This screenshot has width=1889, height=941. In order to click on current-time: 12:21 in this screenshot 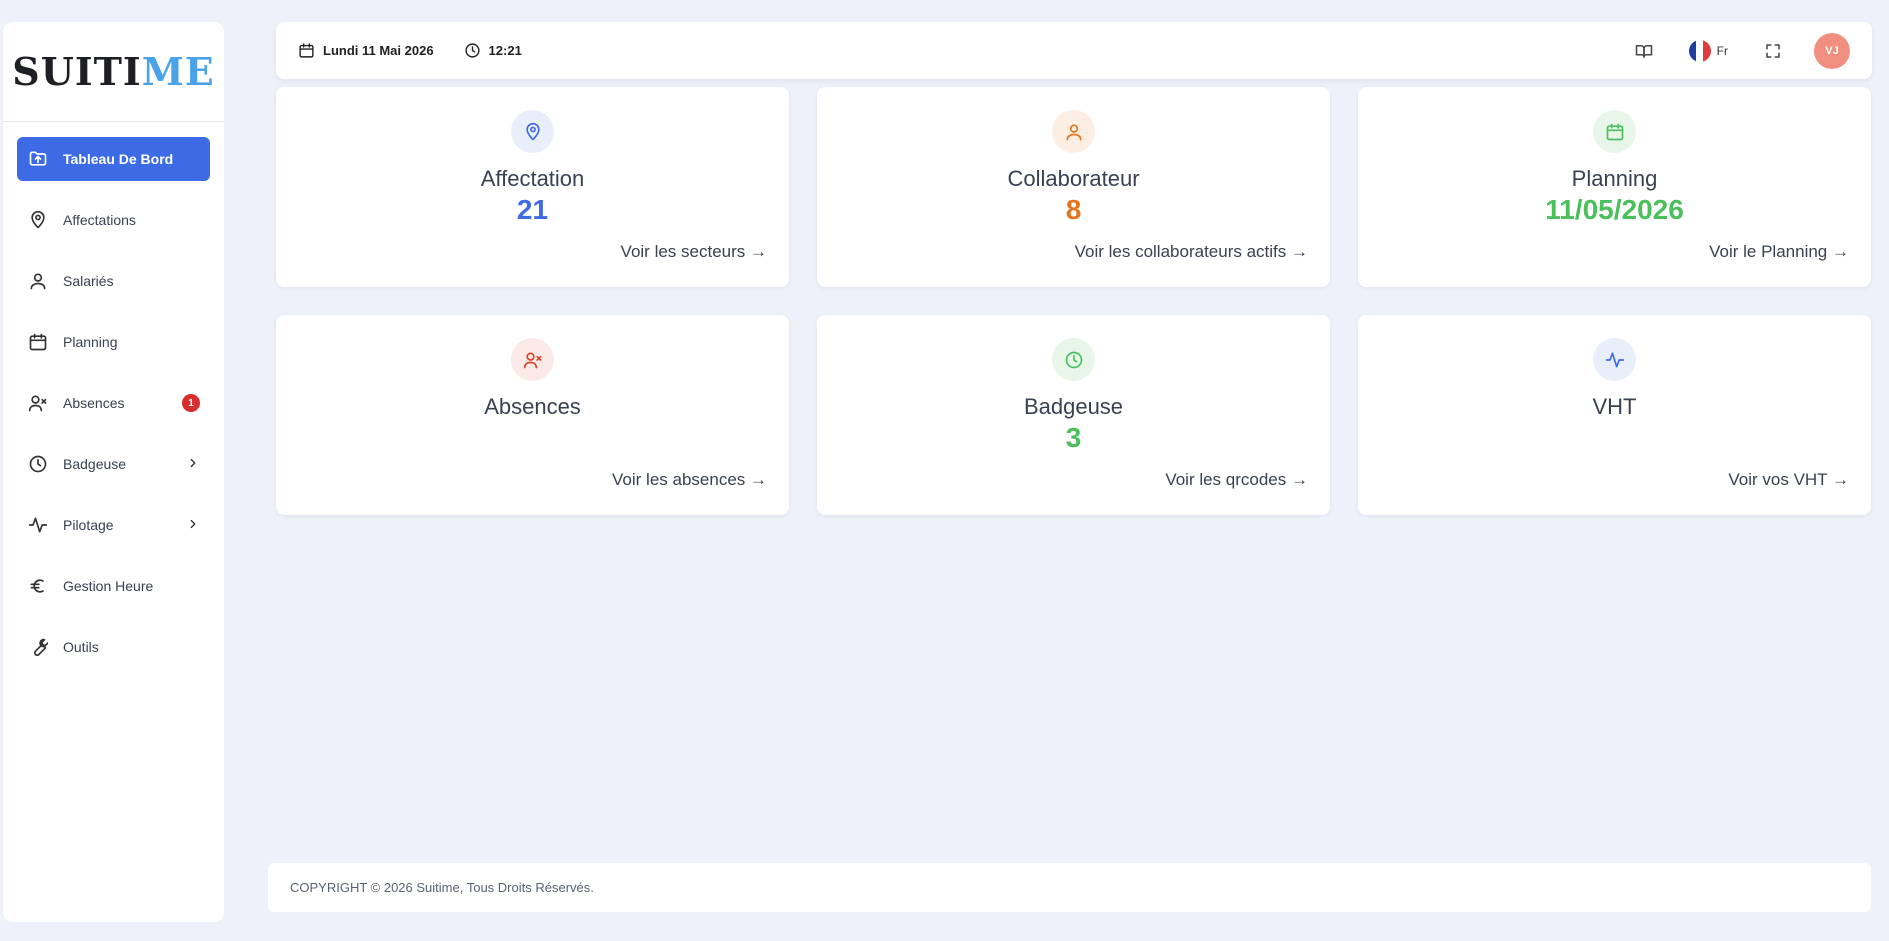, I will do `click(493, 50)`.